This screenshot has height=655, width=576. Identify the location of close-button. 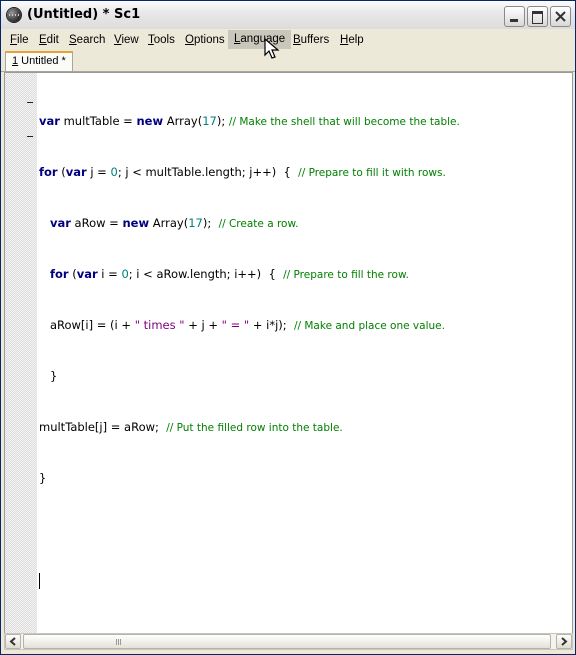
(560, 16).